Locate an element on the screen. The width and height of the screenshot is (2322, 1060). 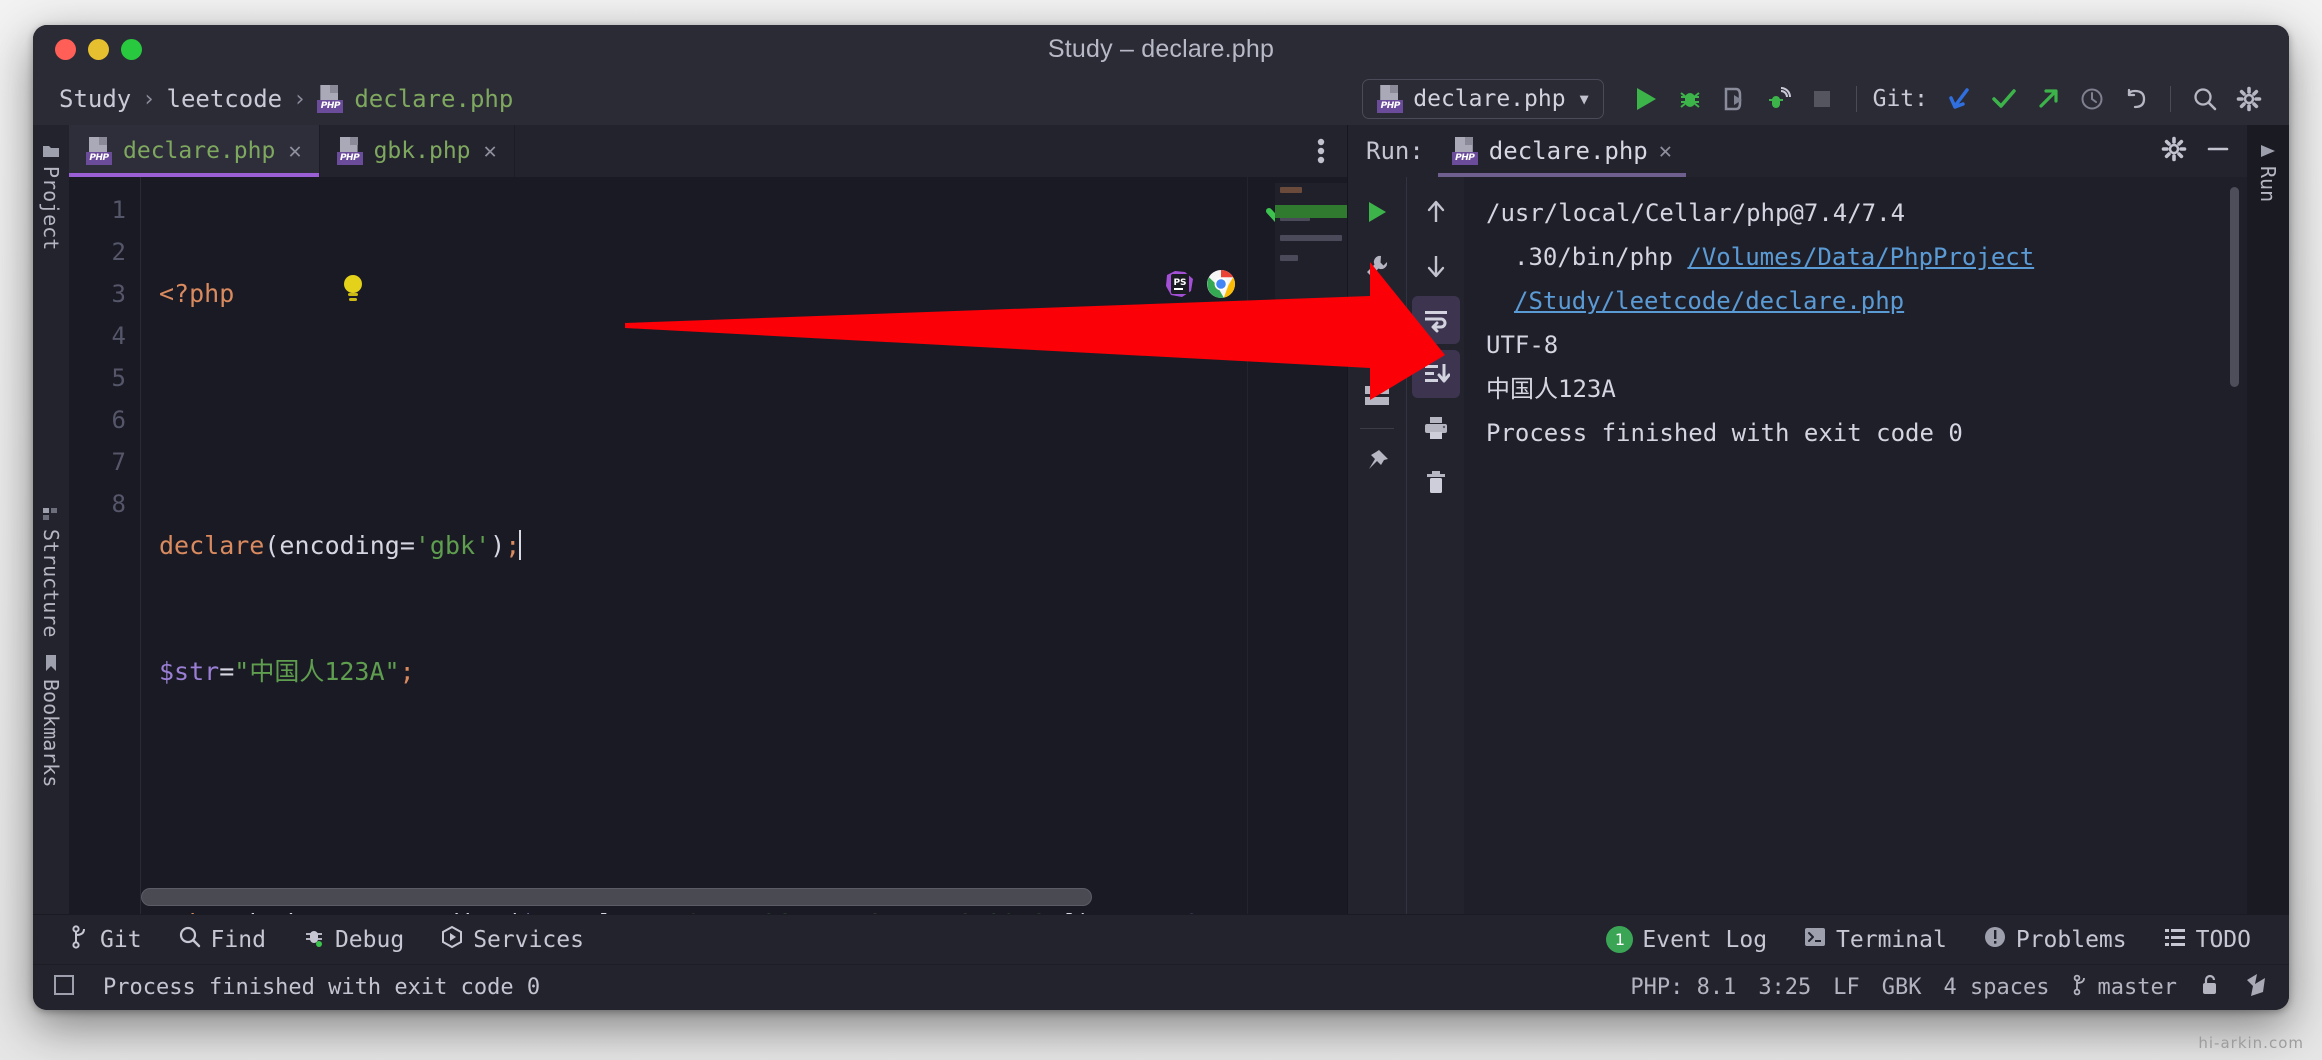
console-scrollbar is located at coordinates (2234, 287).